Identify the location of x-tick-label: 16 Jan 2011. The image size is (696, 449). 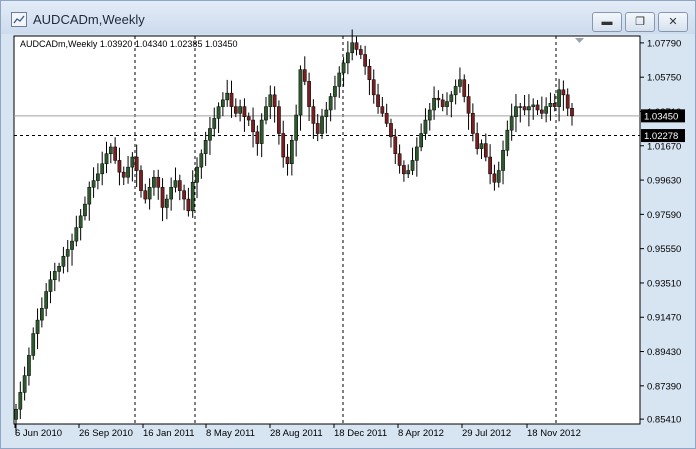
(169, 433).